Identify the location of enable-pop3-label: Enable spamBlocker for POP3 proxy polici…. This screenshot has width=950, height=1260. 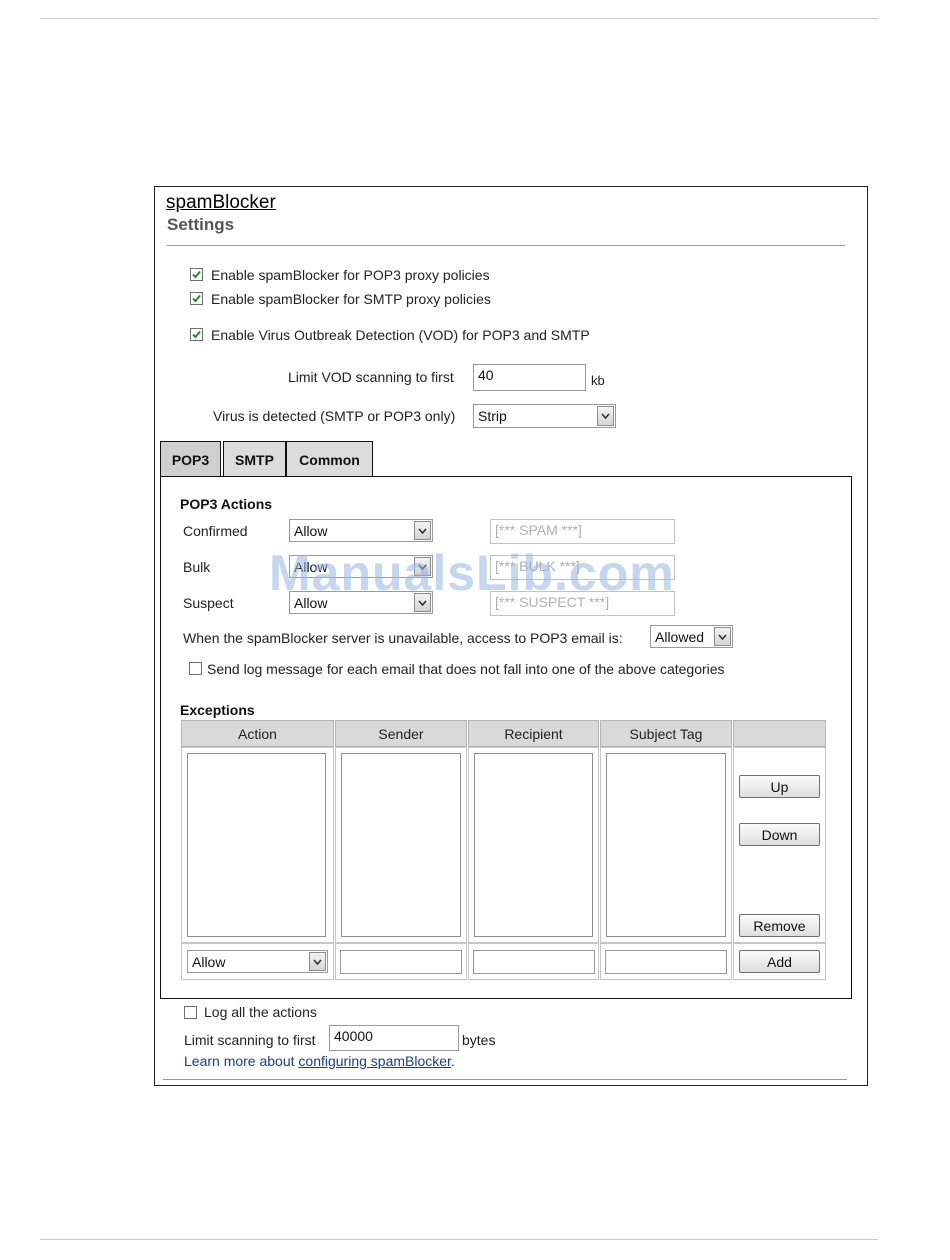
(350, 275).